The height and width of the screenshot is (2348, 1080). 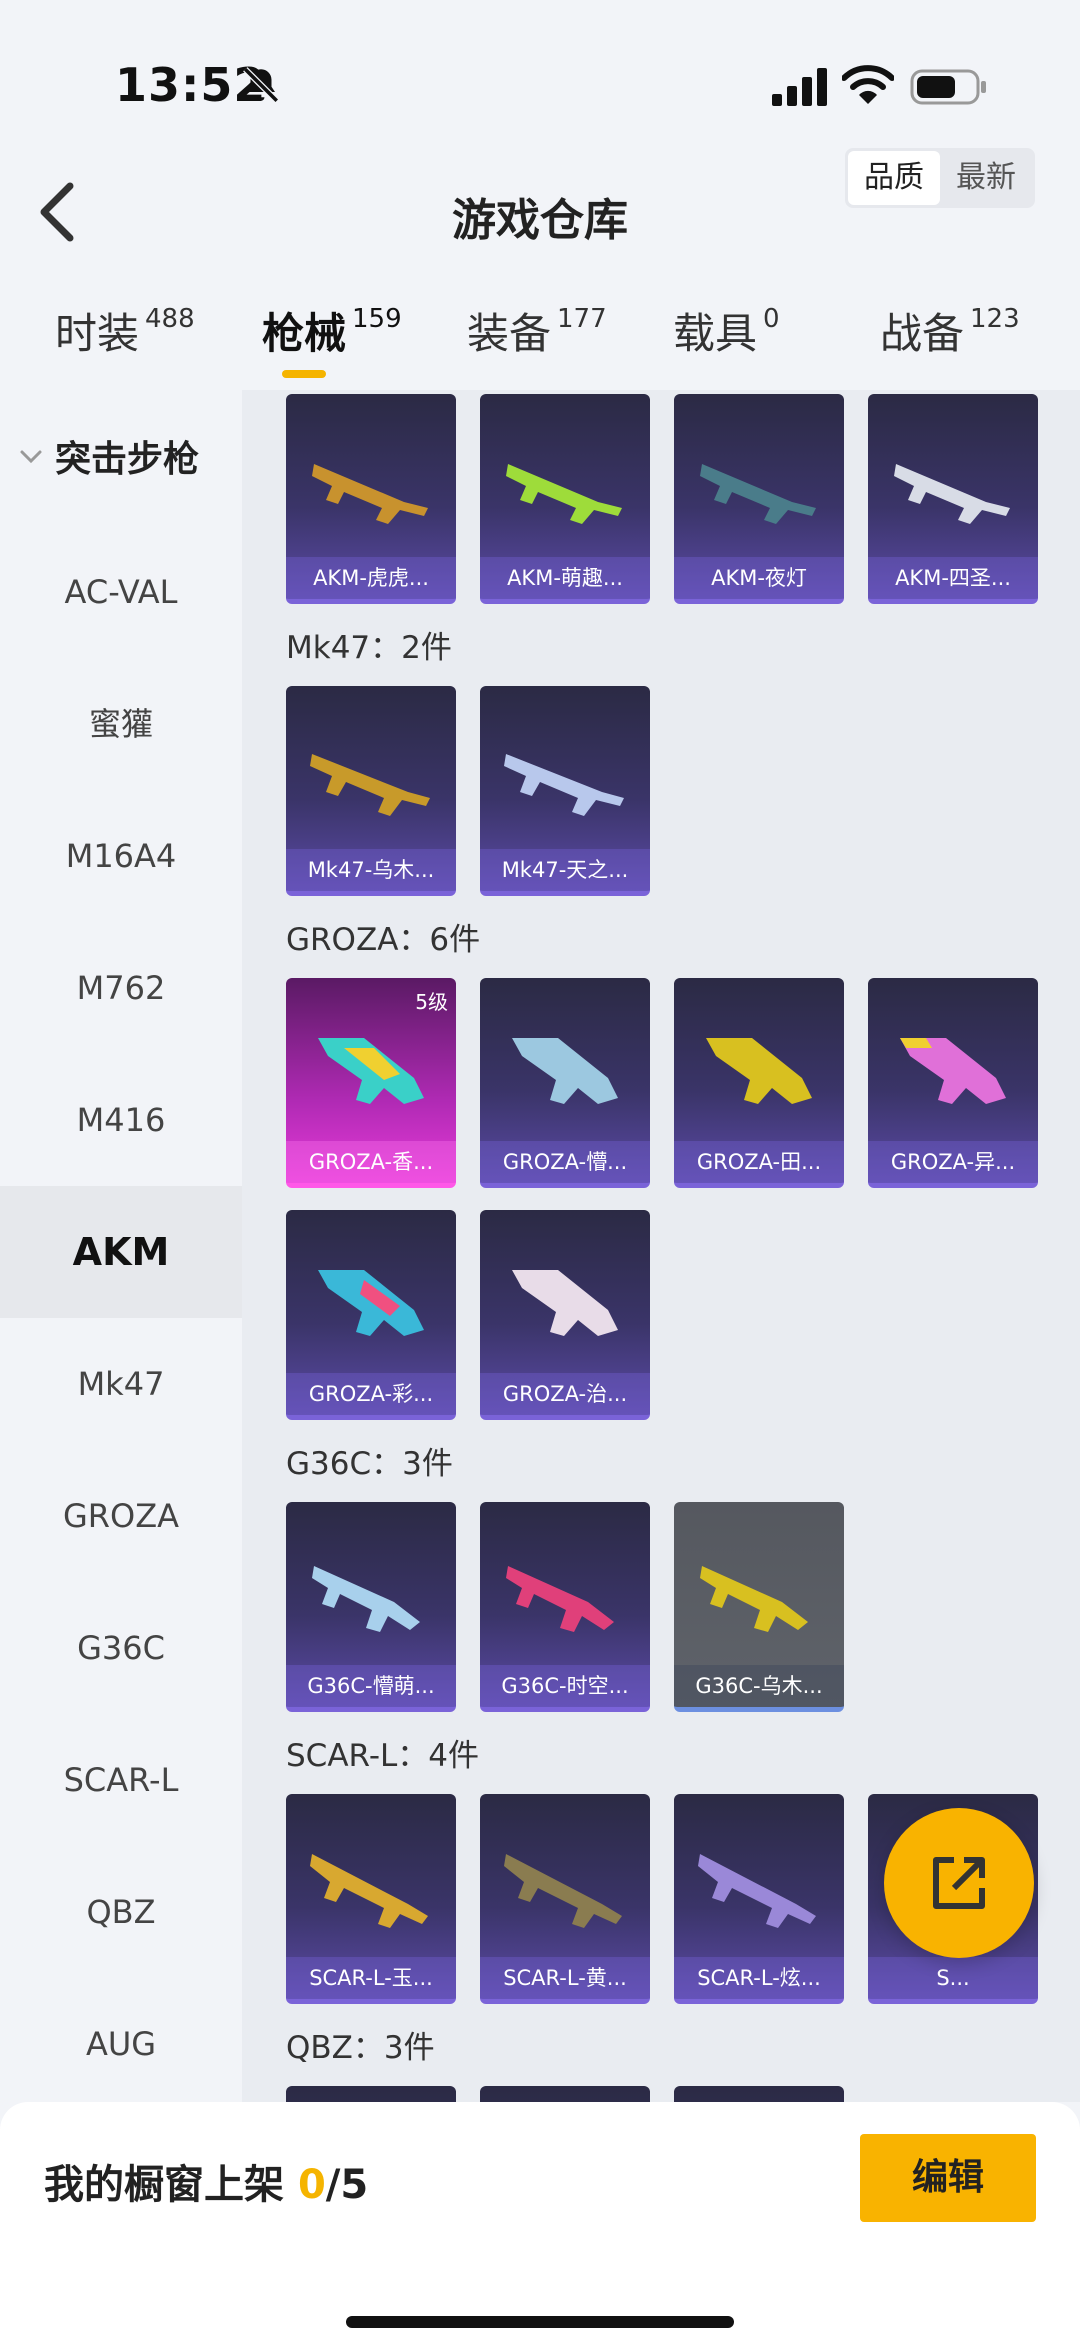 I want to click on tab-outfits: 时装 488, so click(x=125, y=330).